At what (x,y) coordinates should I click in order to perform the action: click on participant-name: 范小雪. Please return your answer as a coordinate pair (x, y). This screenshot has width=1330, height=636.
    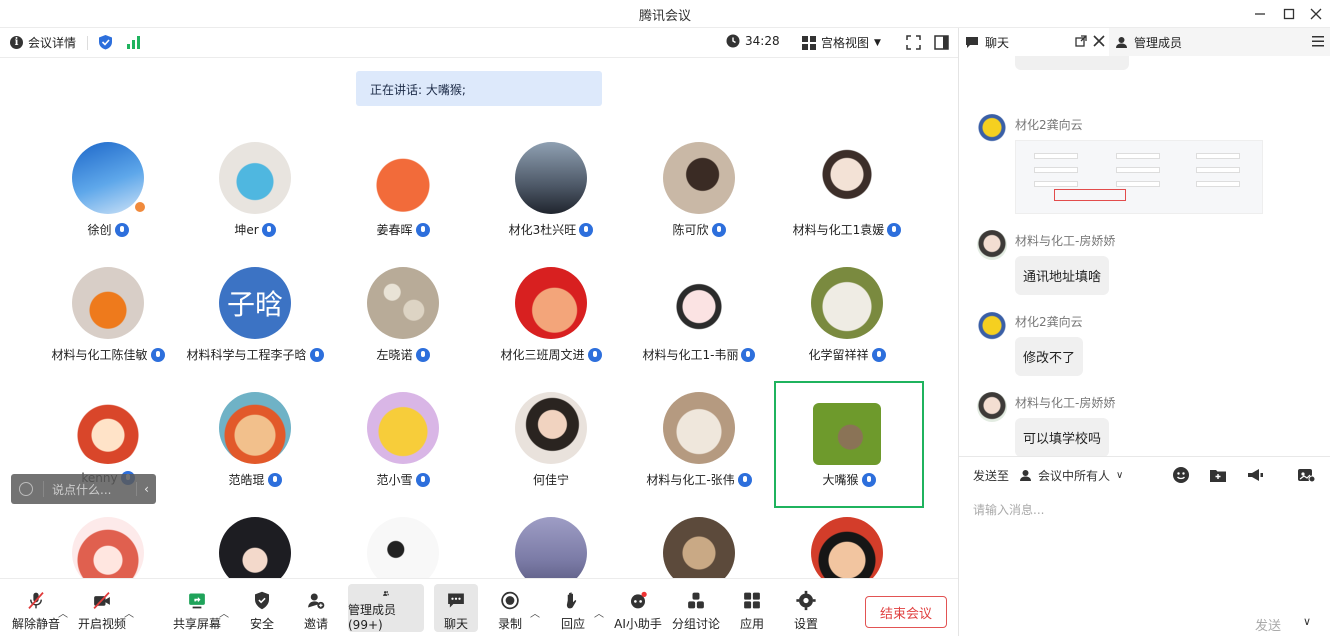
    Looking at the image, I should click on (403, 479).